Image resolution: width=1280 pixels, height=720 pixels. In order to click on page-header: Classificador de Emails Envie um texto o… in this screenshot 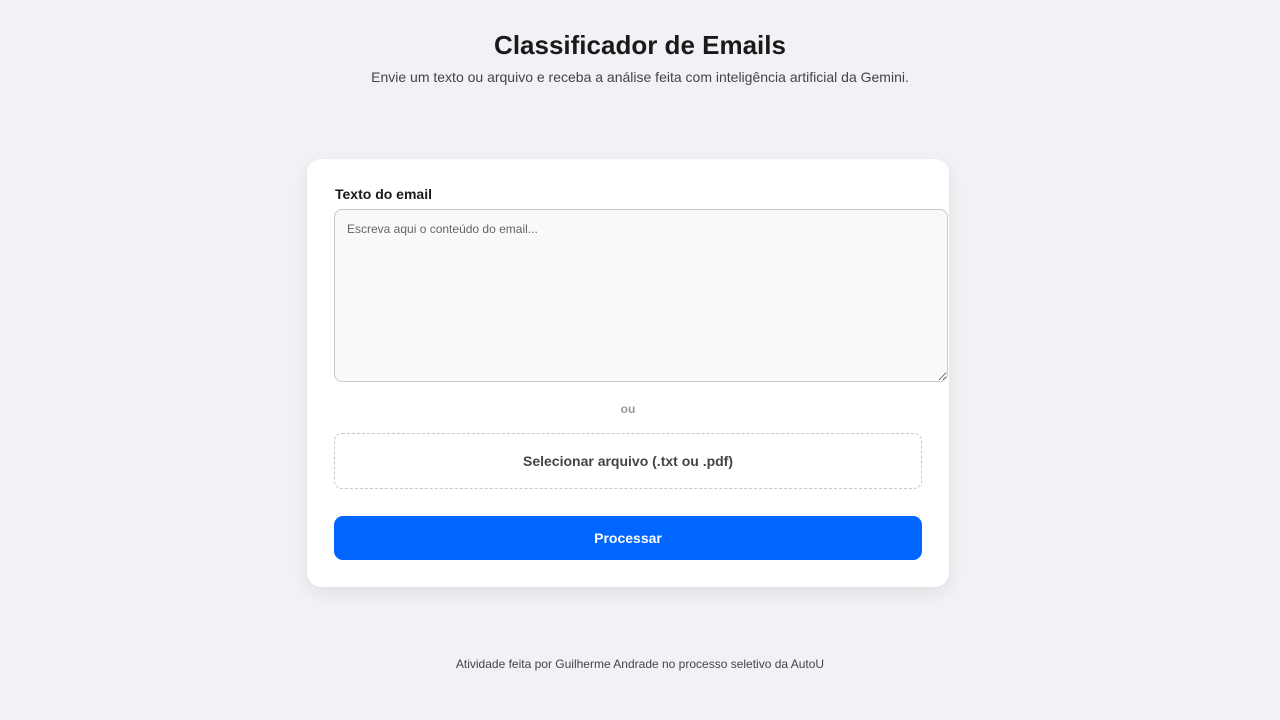, I will do `click(640, 57)`.